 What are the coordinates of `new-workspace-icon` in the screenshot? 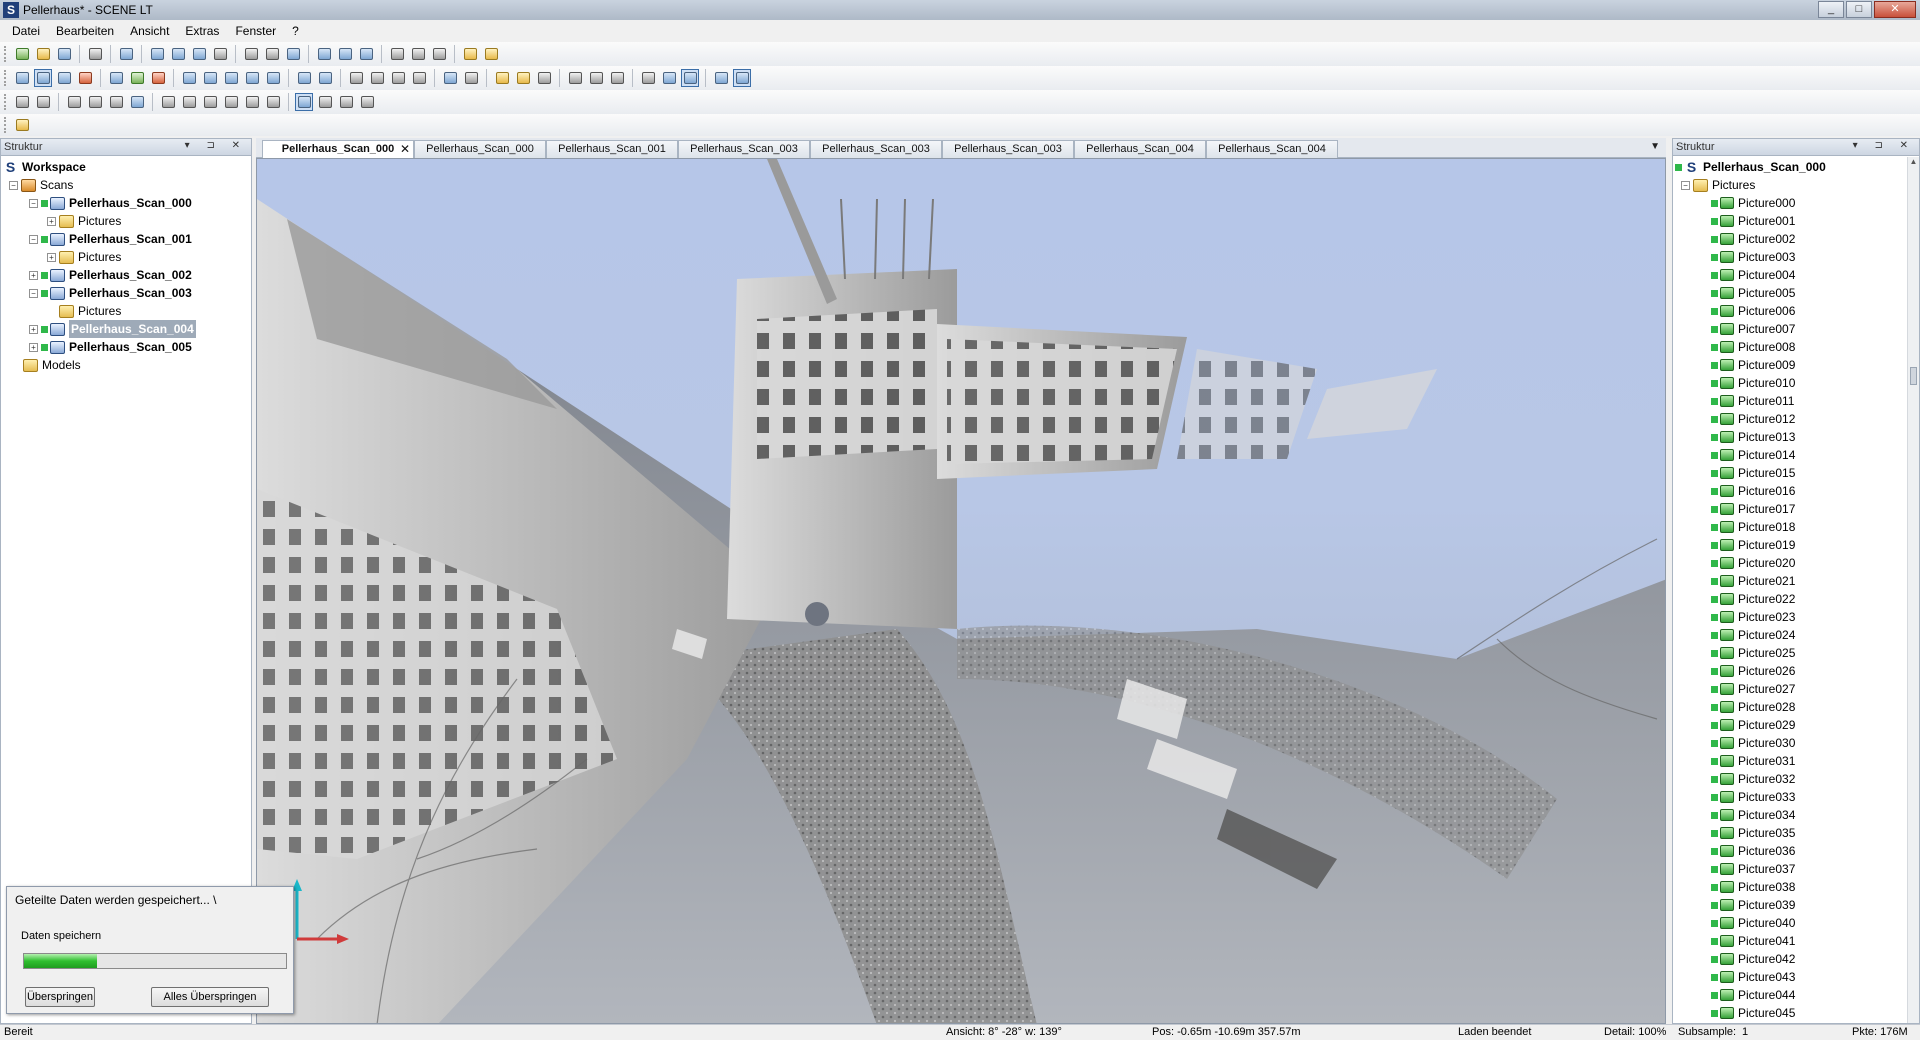 It's located at (22, 54).